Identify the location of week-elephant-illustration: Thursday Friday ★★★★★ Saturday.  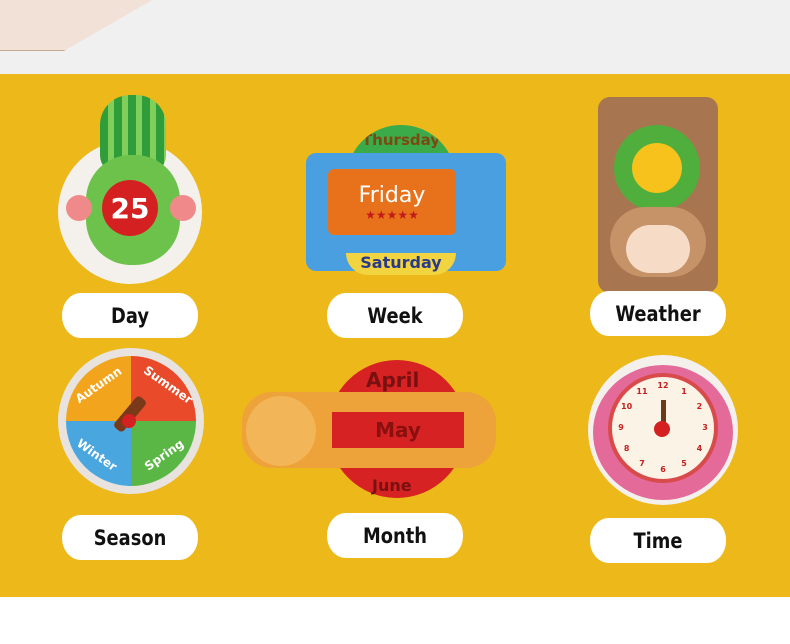
(406, 200).